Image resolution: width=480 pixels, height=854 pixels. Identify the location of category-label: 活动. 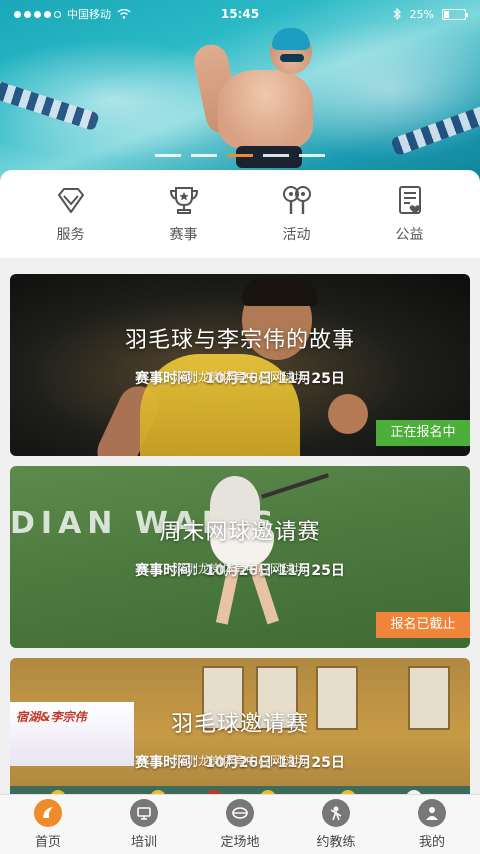
(296, 235).